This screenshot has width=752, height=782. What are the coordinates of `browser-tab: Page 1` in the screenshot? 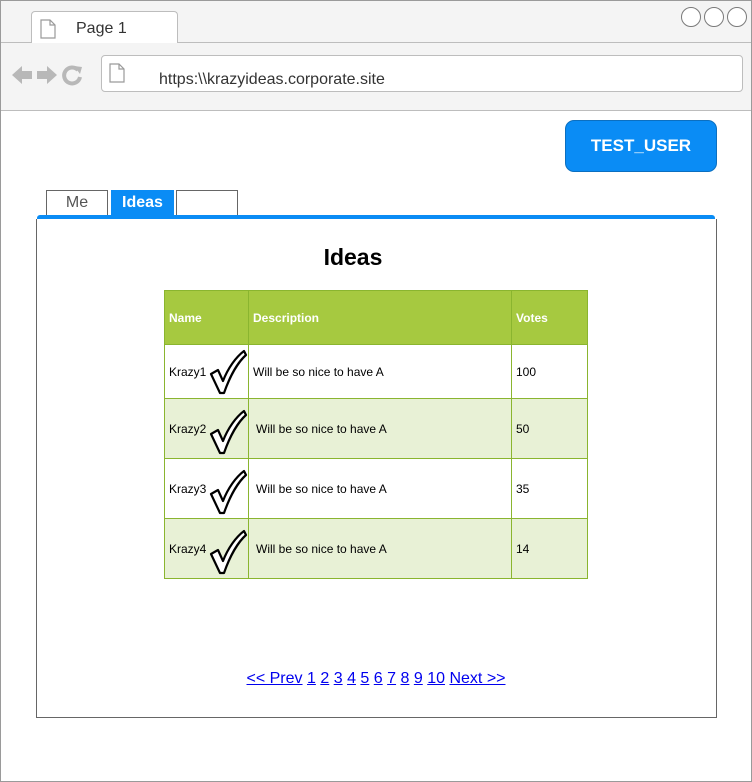 It's located at (104, 27).